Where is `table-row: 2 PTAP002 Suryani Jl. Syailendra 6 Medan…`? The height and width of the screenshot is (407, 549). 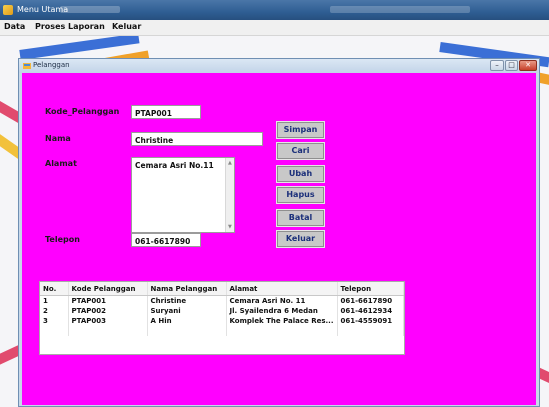
table-row: 2 PTAP002 Suryani Jl. Syailendra 6 Medan… is located at coordinates (222, 311).